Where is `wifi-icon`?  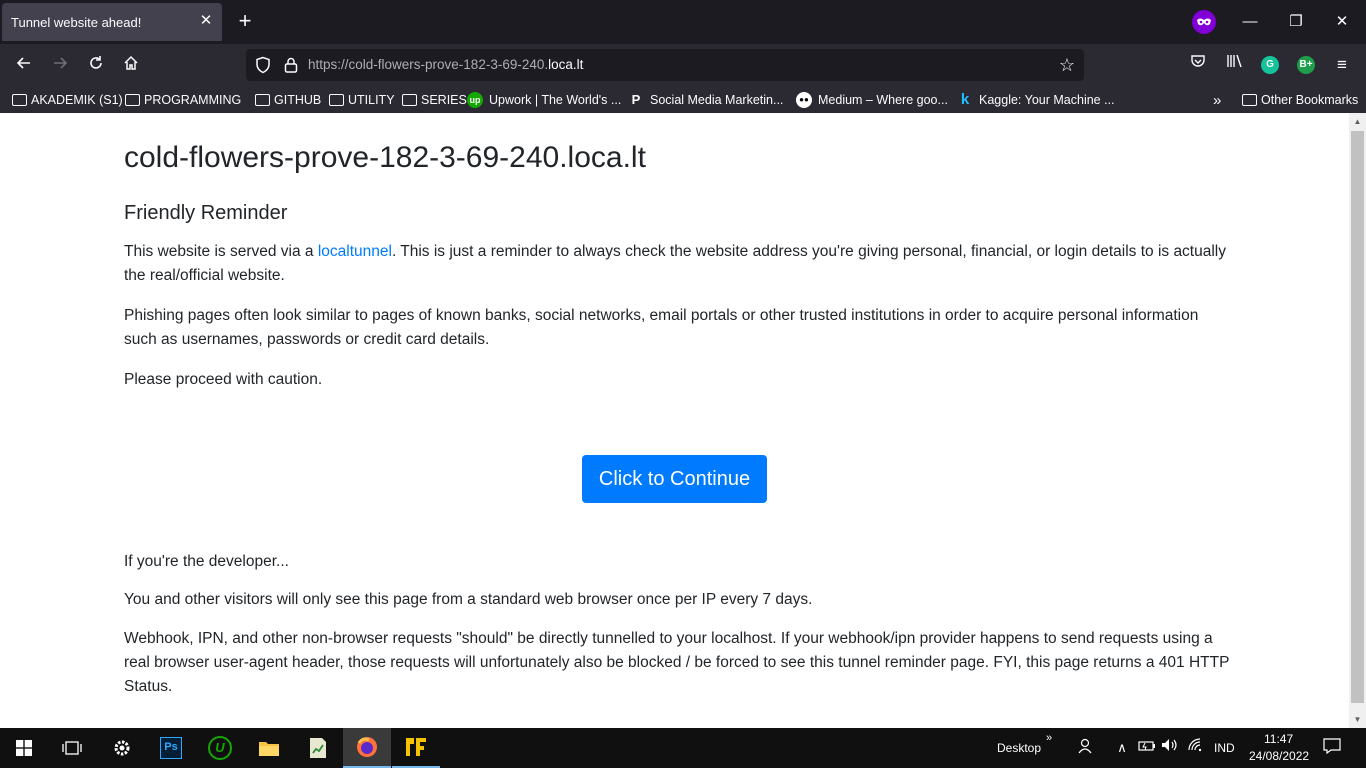
wifi-icon is located at coordinates (1196, 748).